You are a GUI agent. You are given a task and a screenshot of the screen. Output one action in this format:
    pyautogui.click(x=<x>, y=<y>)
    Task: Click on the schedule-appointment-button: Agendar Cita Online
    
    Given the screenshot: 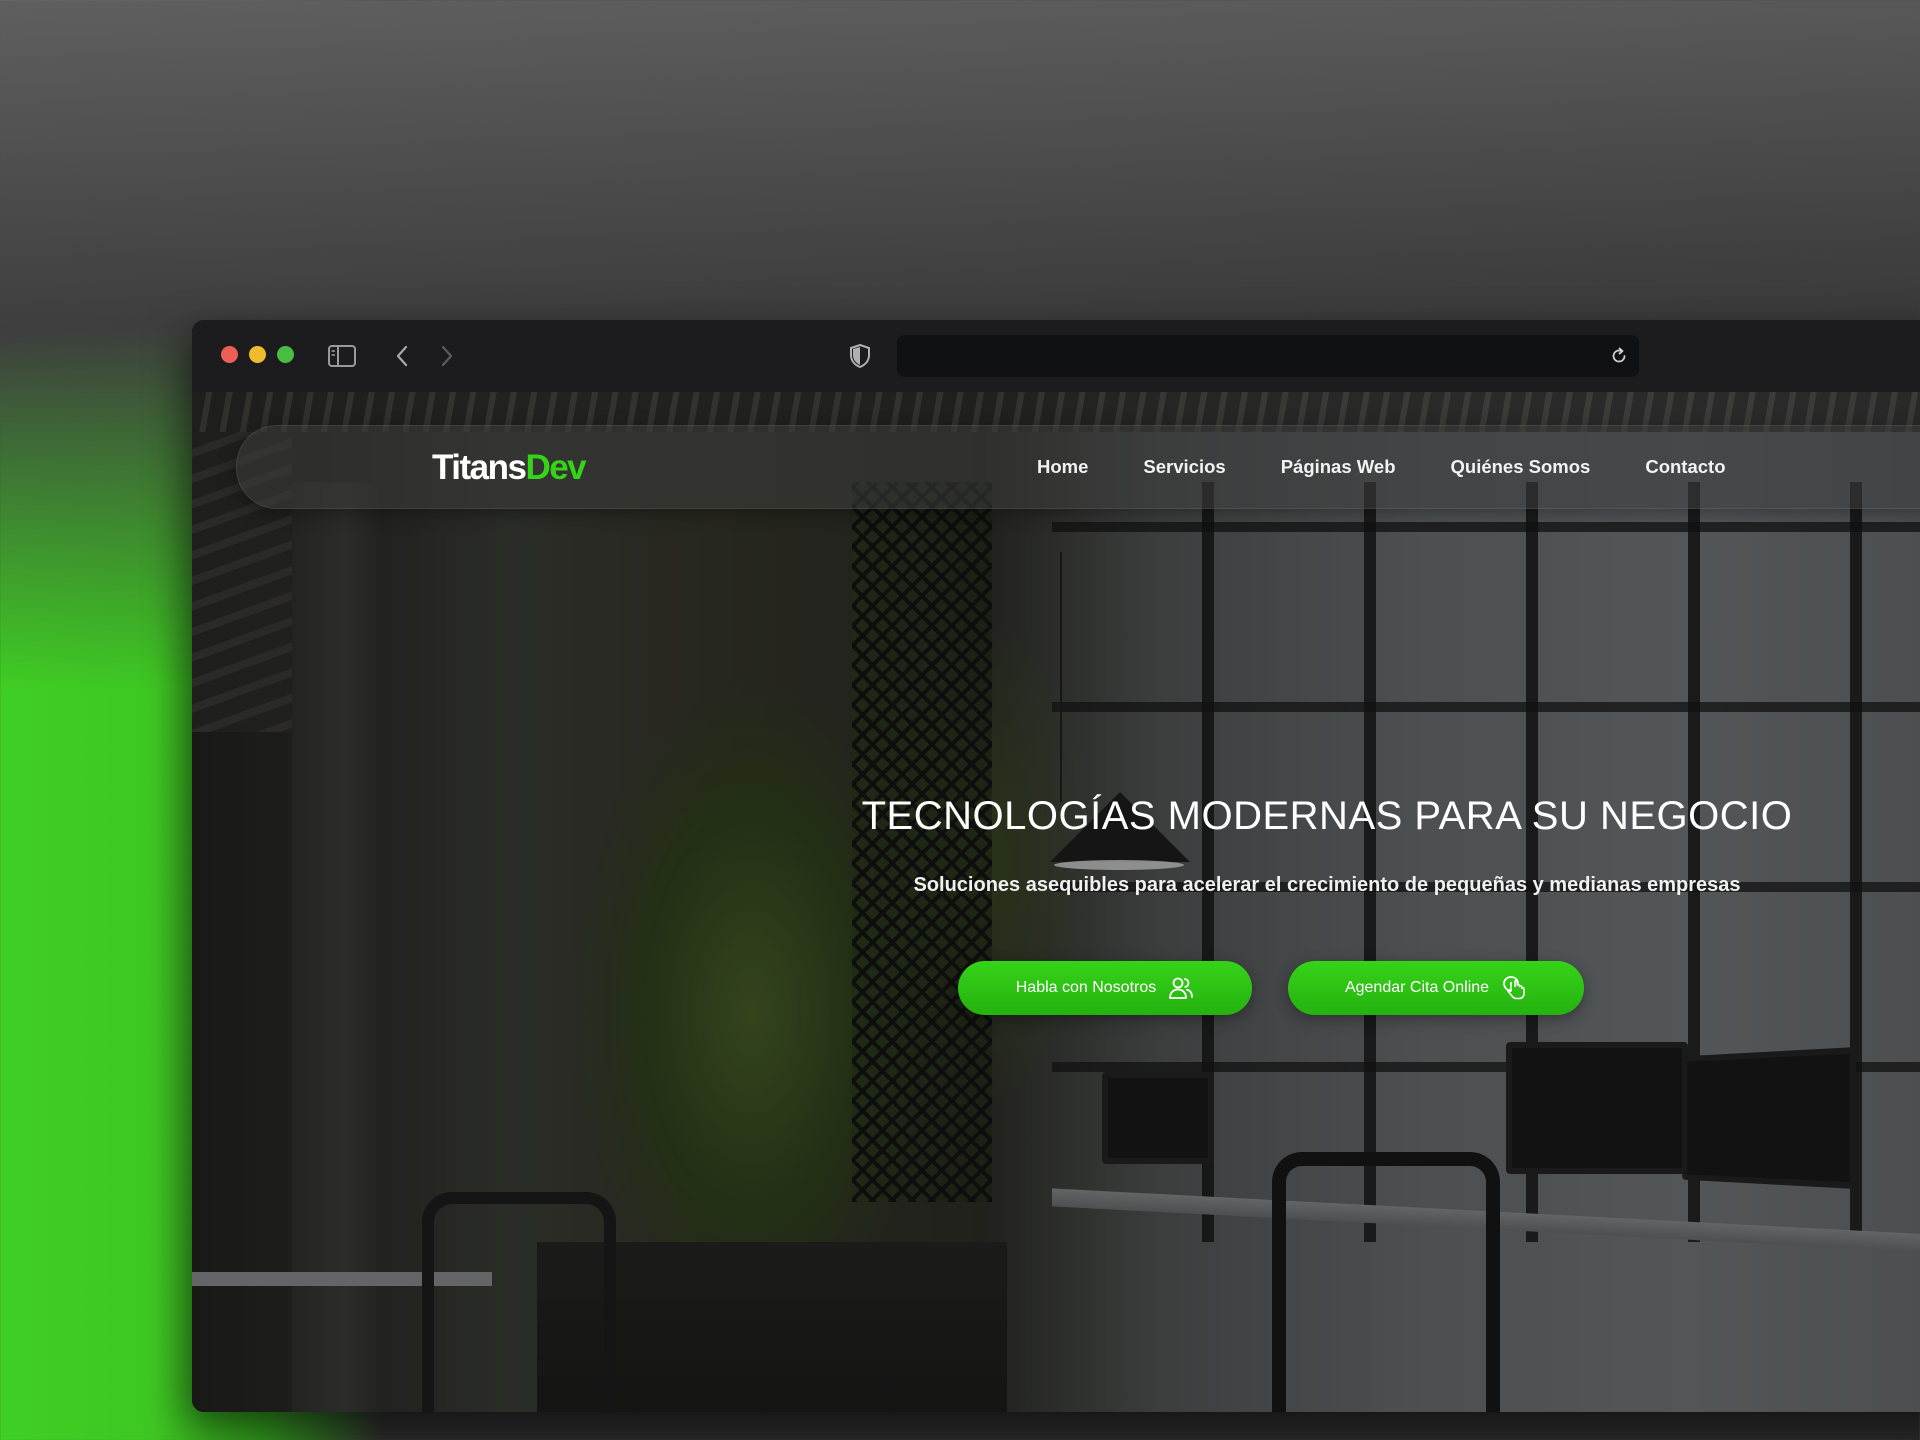 What is the action you would take?
    pyautogui.click(x=1436, y=988)
    